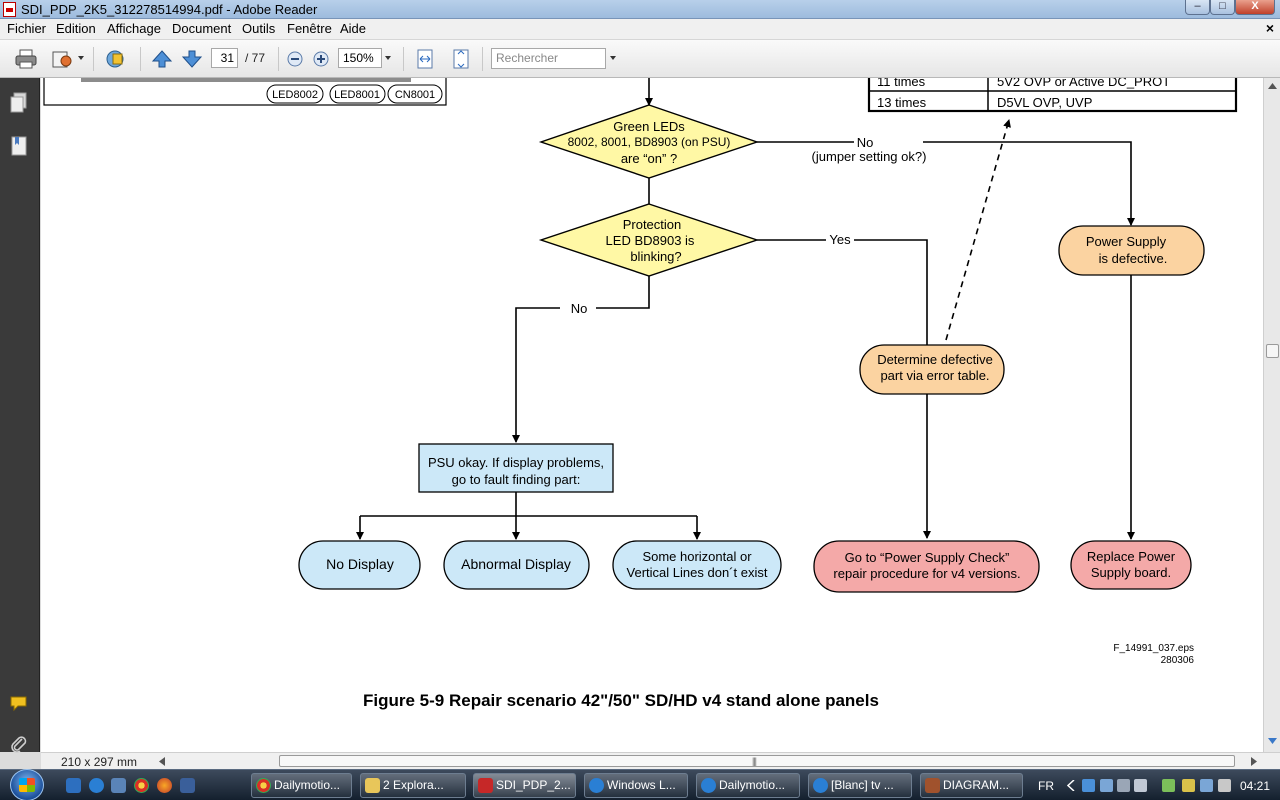  What do you see at coordinates (1270, 28) in the screenshot?
I see `close-document-icon: ×` at bounding box center [1270, 28].